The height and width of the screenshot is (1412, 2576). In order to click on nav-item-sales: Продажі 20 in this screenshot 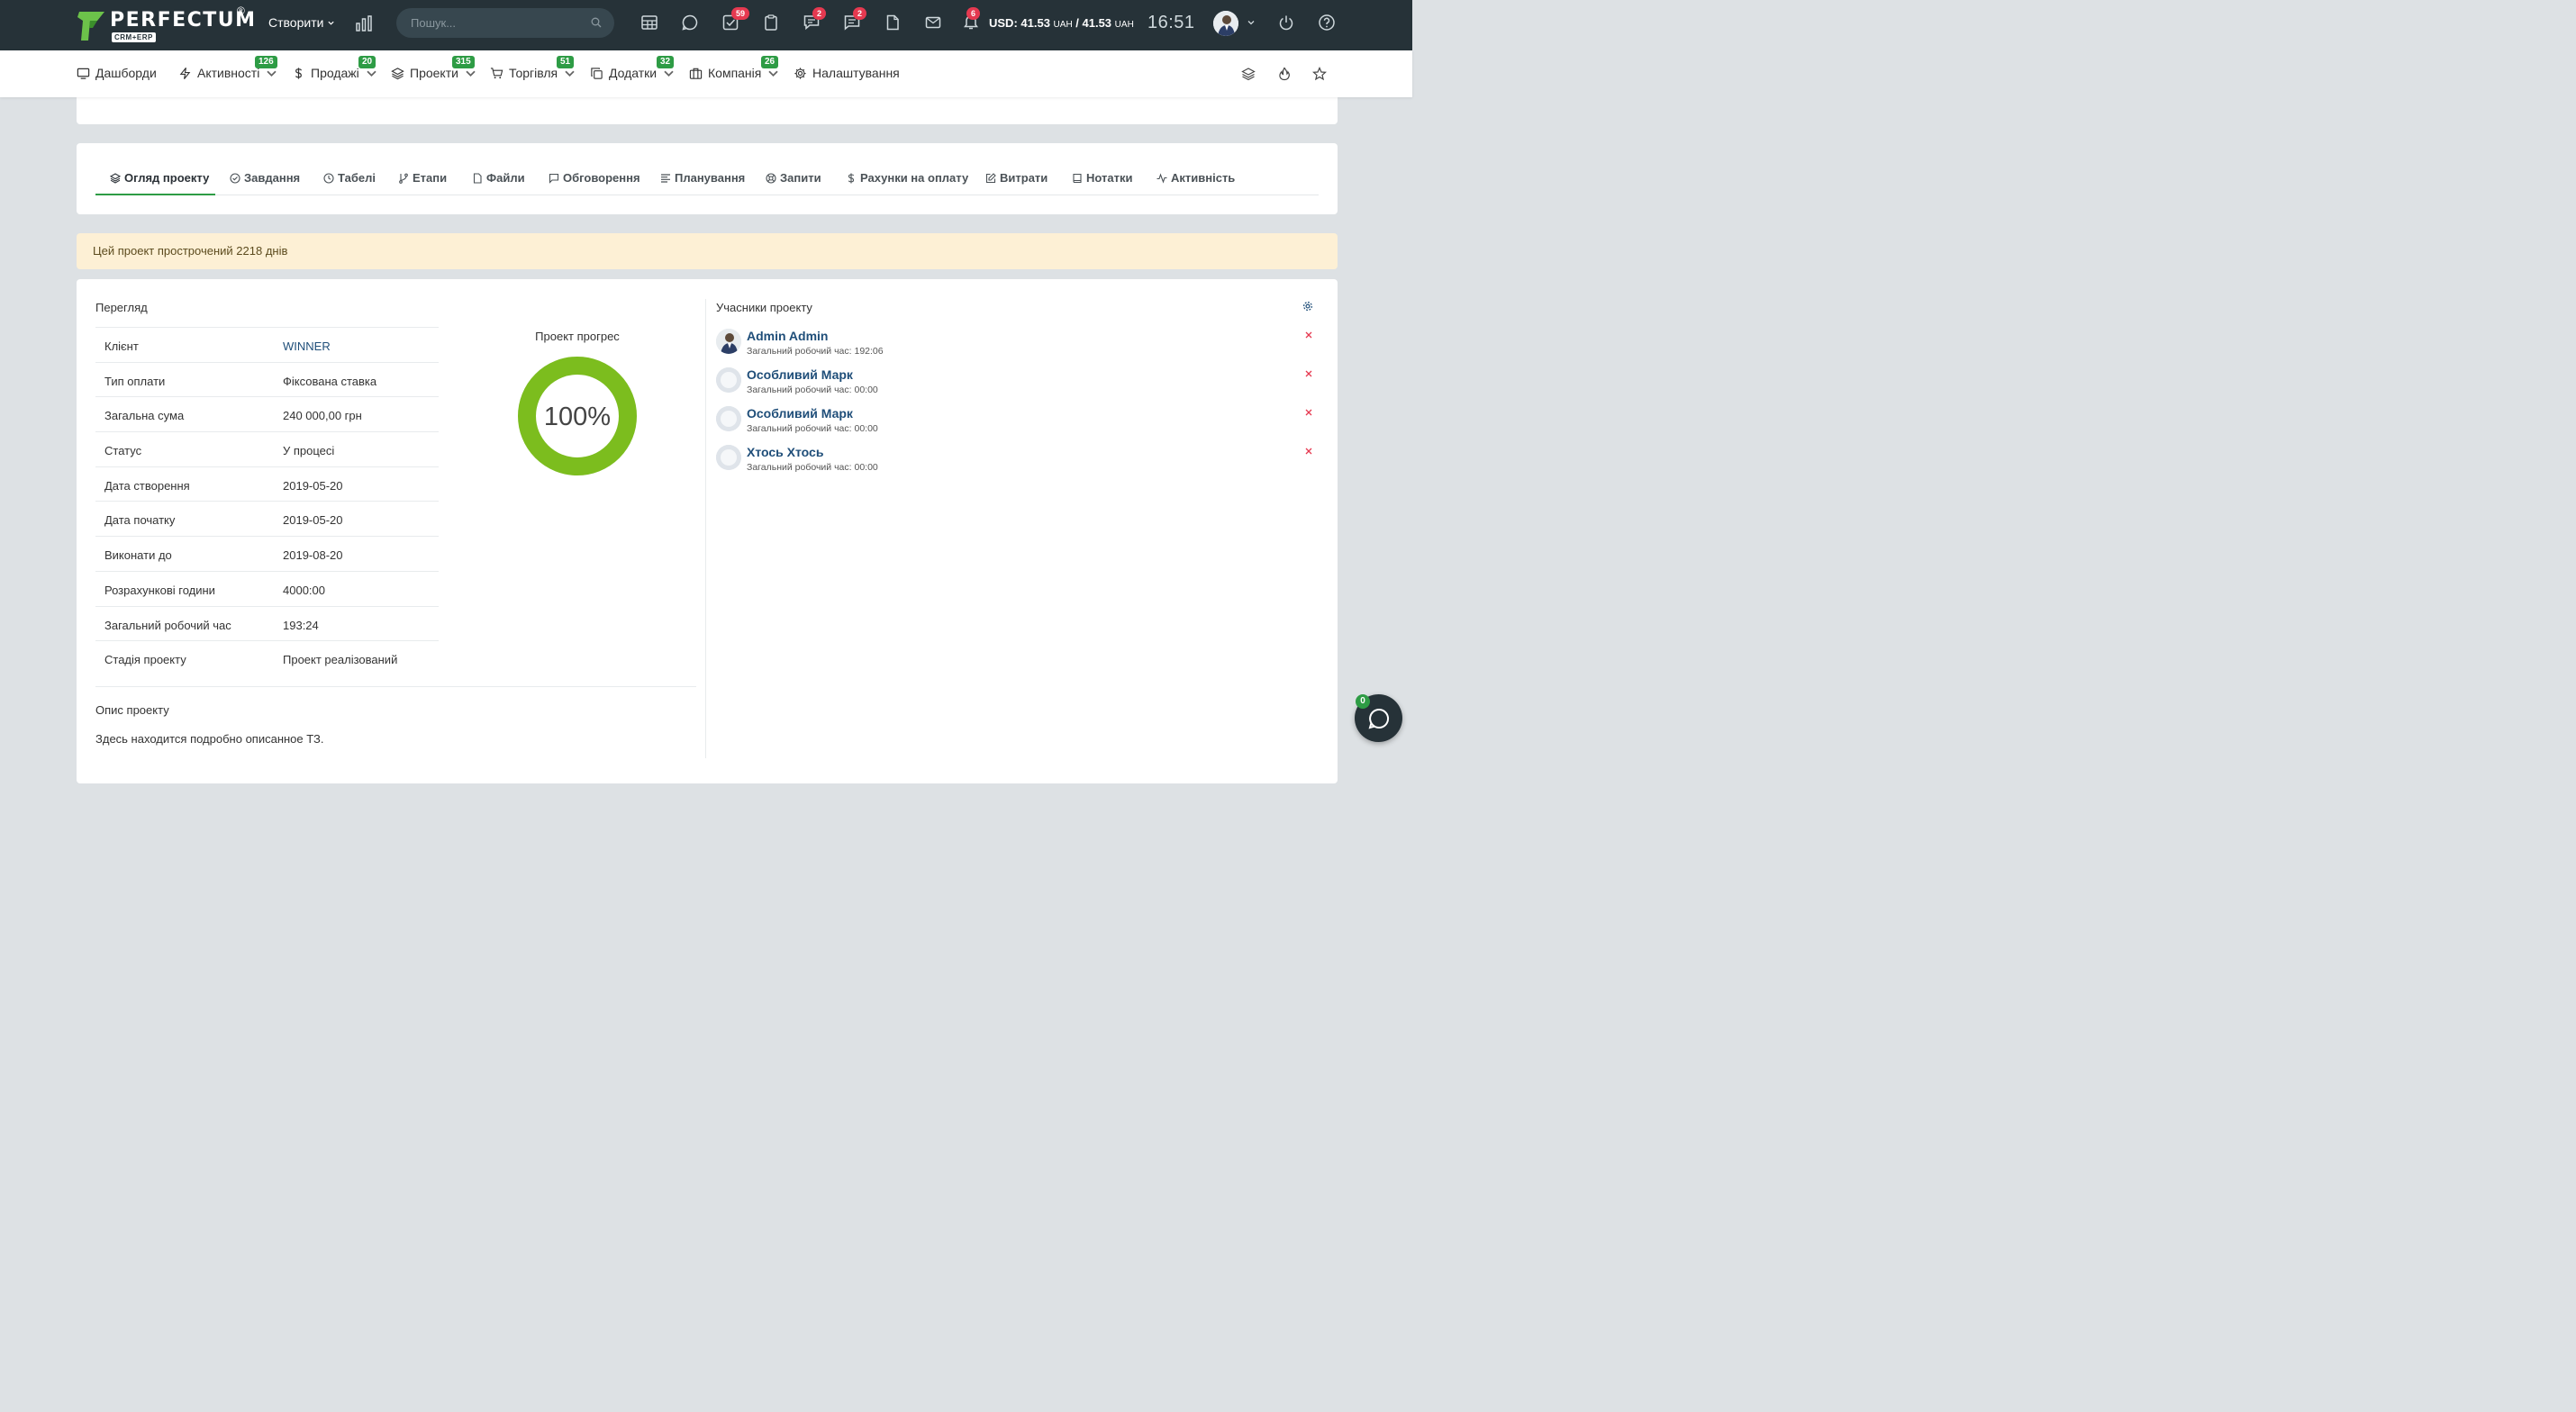, I will do `click(335, 68)`.